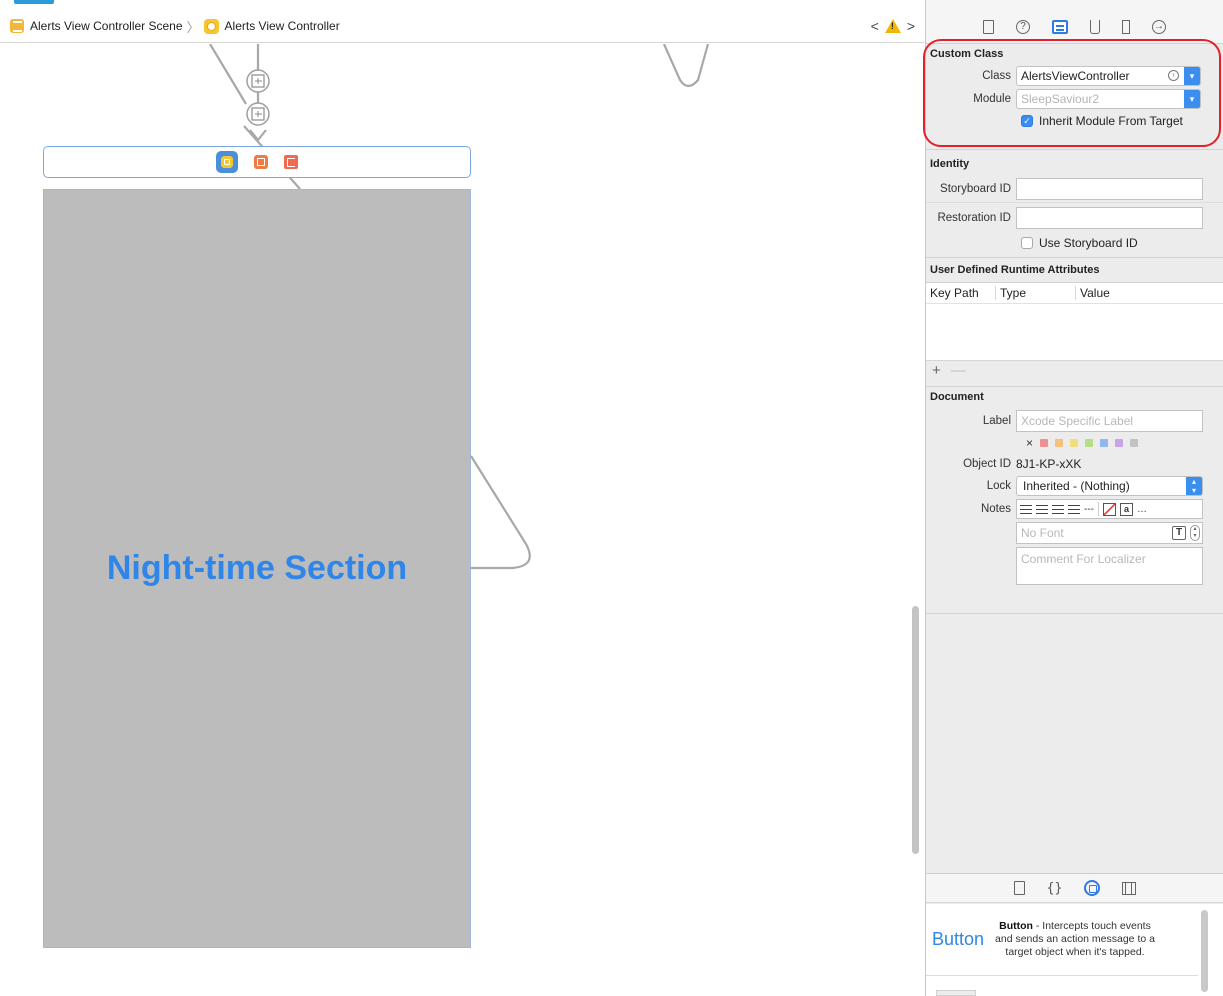 The height and width of the screenshot is (996, 1223). I want to click on column-key-path: Key Path, so click(961, 293).